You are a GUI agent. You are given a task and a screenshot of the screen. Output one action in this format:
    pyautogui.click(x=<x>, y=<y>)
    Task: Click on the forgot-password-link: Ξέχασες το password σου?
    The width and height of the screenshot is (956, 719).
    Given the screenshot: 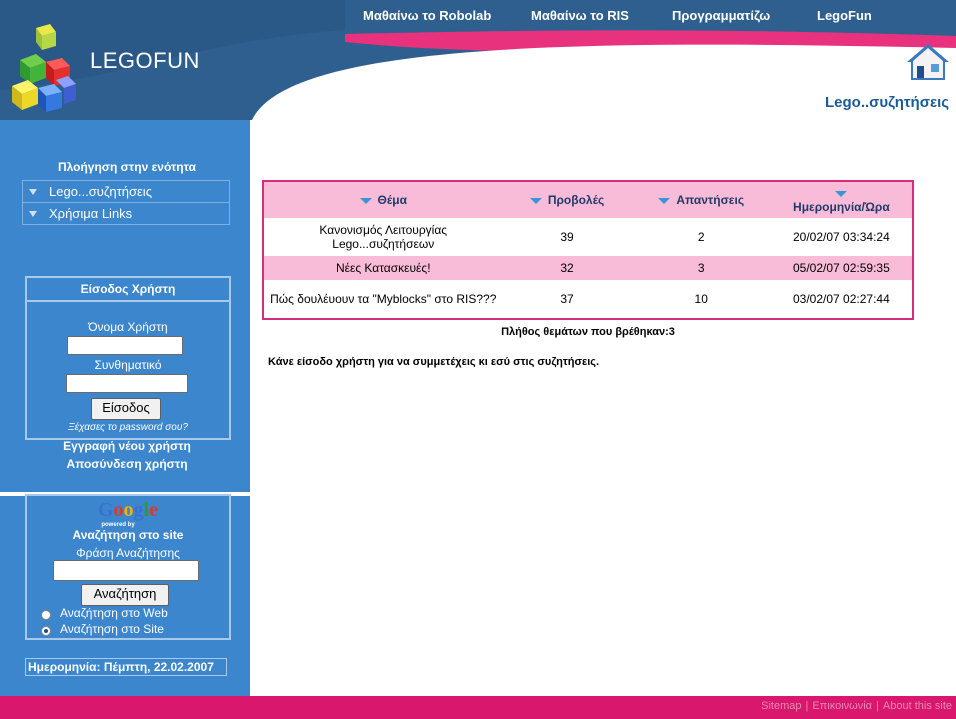 What is the action you would take?
    pyautogui.click(x=128, y=427)
    